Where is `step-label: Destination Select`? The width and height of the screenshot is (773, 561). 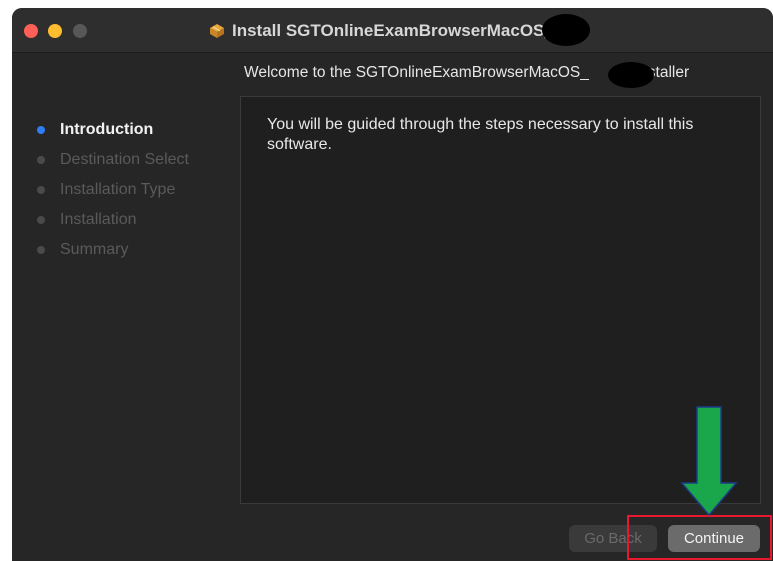
step-label: Destination Select is located at coordinates (124, 159).